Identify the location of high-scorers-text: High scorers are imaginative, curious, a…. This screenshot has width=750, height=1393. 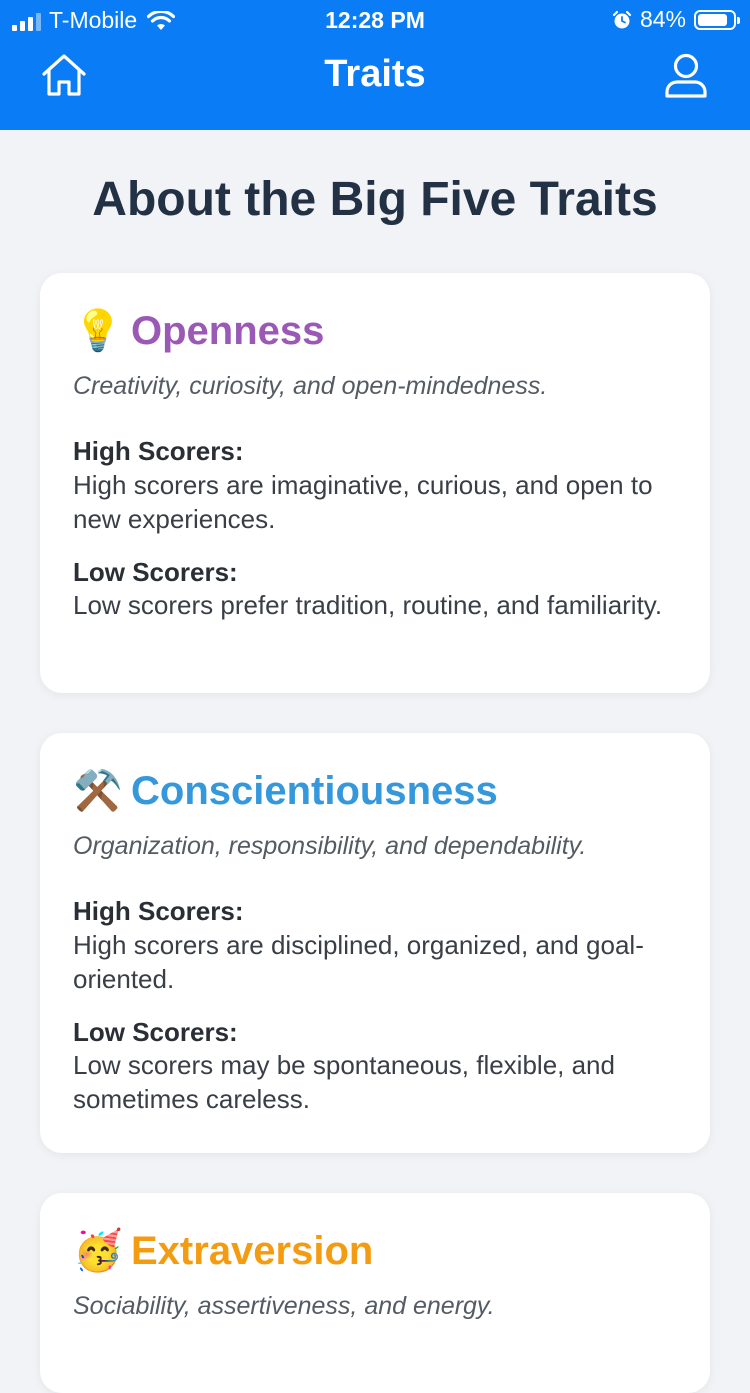
(363, 501).